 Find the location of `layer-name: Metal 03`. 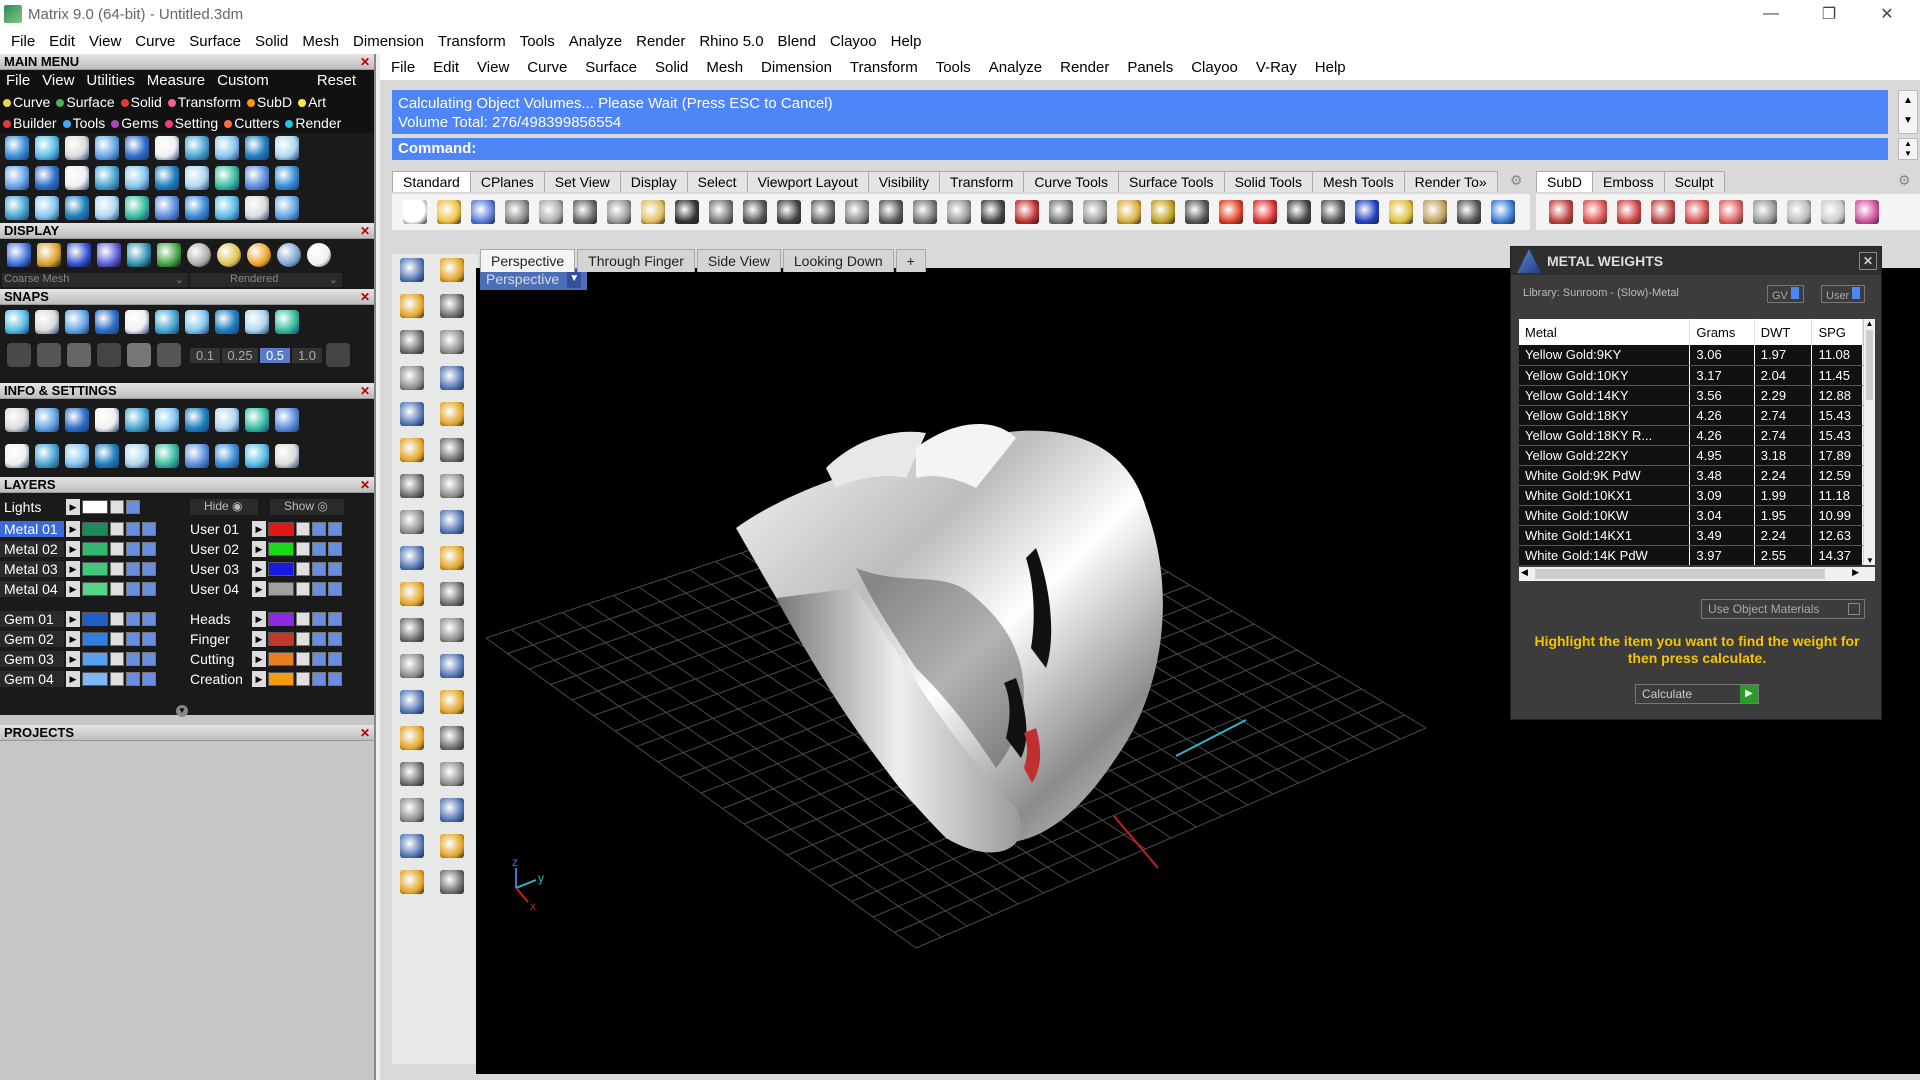

layer-name: Metal 03 is located at coordinates (32, 569).